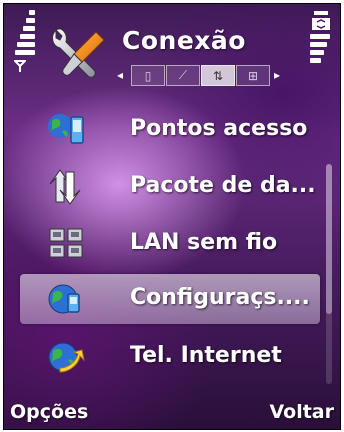 The height and width of the screenshot is (432, 344). I want to click on packet-data-icon, so click(65, 187).